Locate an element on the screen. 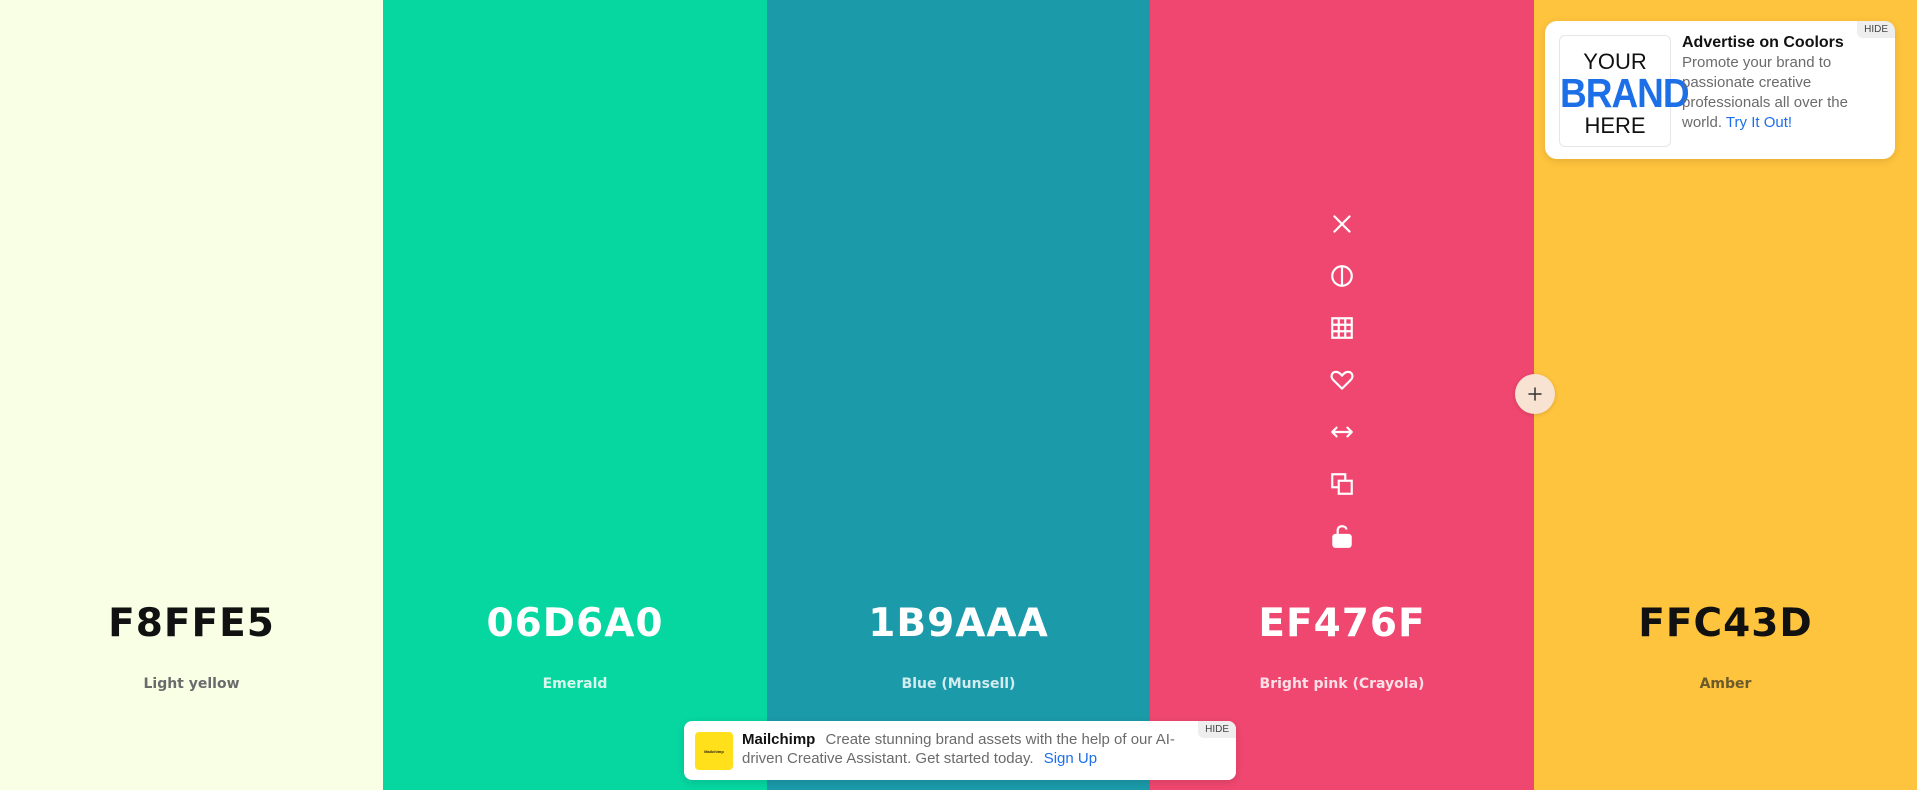 The image size is (1917, 790). swatch-toolbar is located at coordinates (1342, 386).